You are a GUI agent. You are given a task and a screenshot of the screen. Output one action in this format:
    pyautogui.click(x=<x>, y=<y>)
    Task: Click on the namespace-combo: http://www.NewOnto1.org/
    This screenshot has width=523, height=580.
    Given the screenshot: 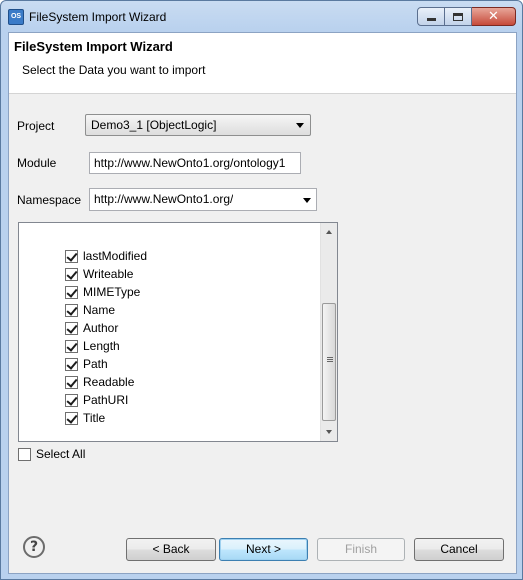 What is the action you would take?
    pyautogui.click(x=203, y=199)
    